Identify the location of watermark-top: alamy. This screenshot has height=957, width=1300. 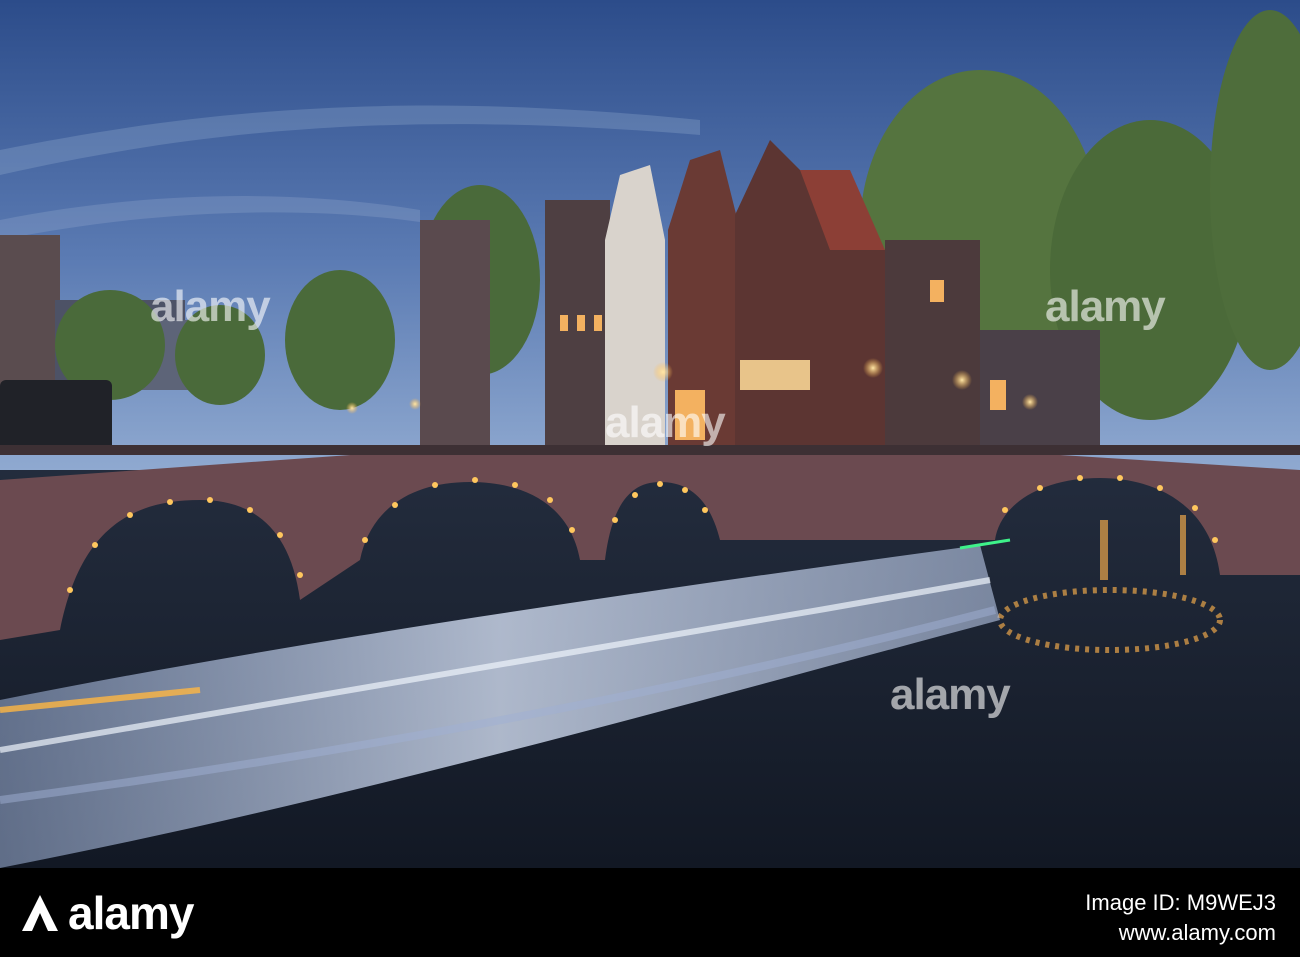
(665, 423).